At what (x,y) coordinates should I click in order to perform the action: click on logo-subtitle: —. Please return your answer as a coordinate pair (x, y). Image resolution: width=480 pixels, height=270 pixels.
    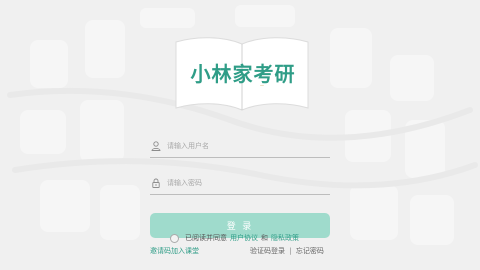
    Looking at the image, I should click on (262, 85).